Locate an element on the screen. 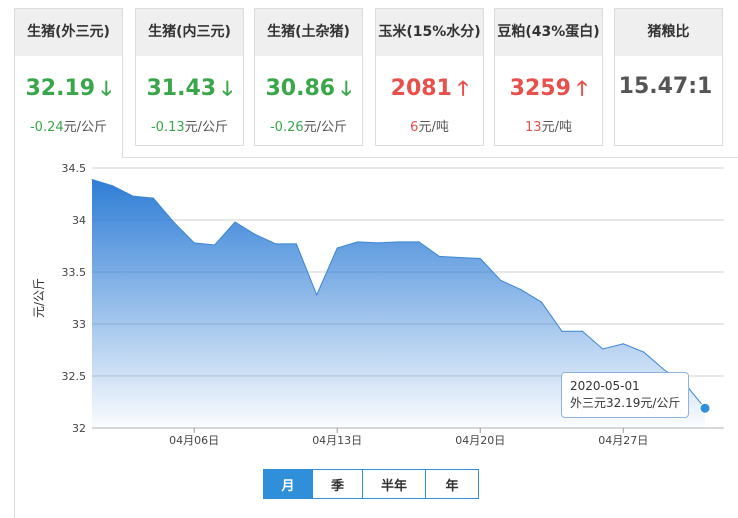 This screenshot has height=518, width=738. highlight-point is located at coordinates (705, 408).